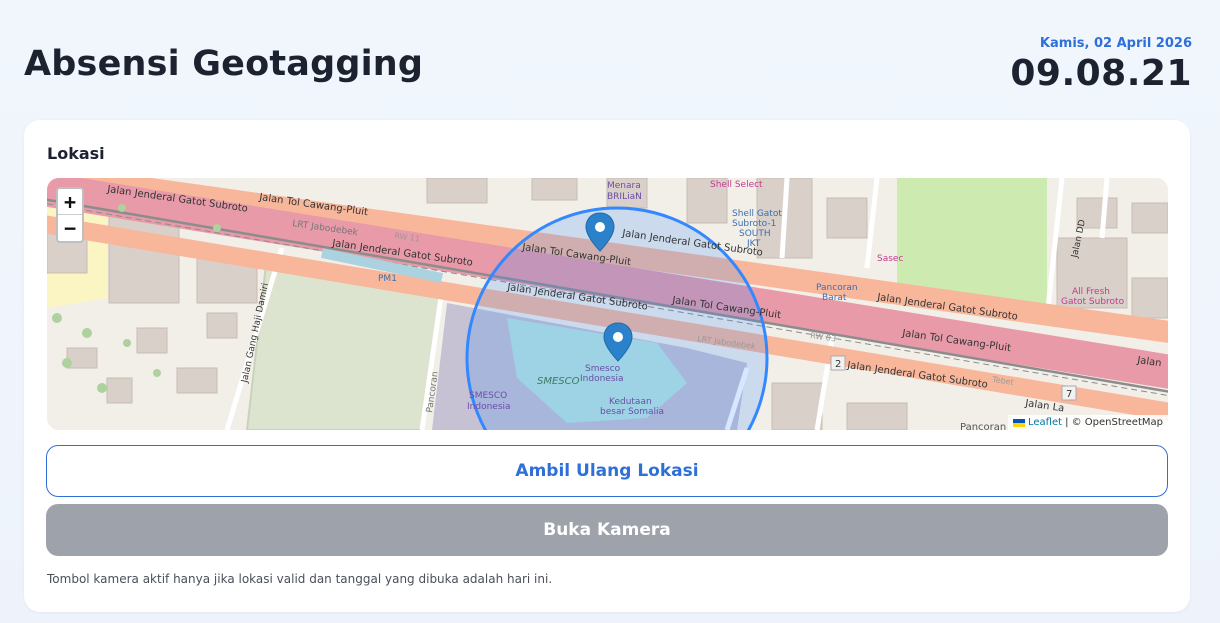  I want to click on svg-text: Barat, so click(834, 298).